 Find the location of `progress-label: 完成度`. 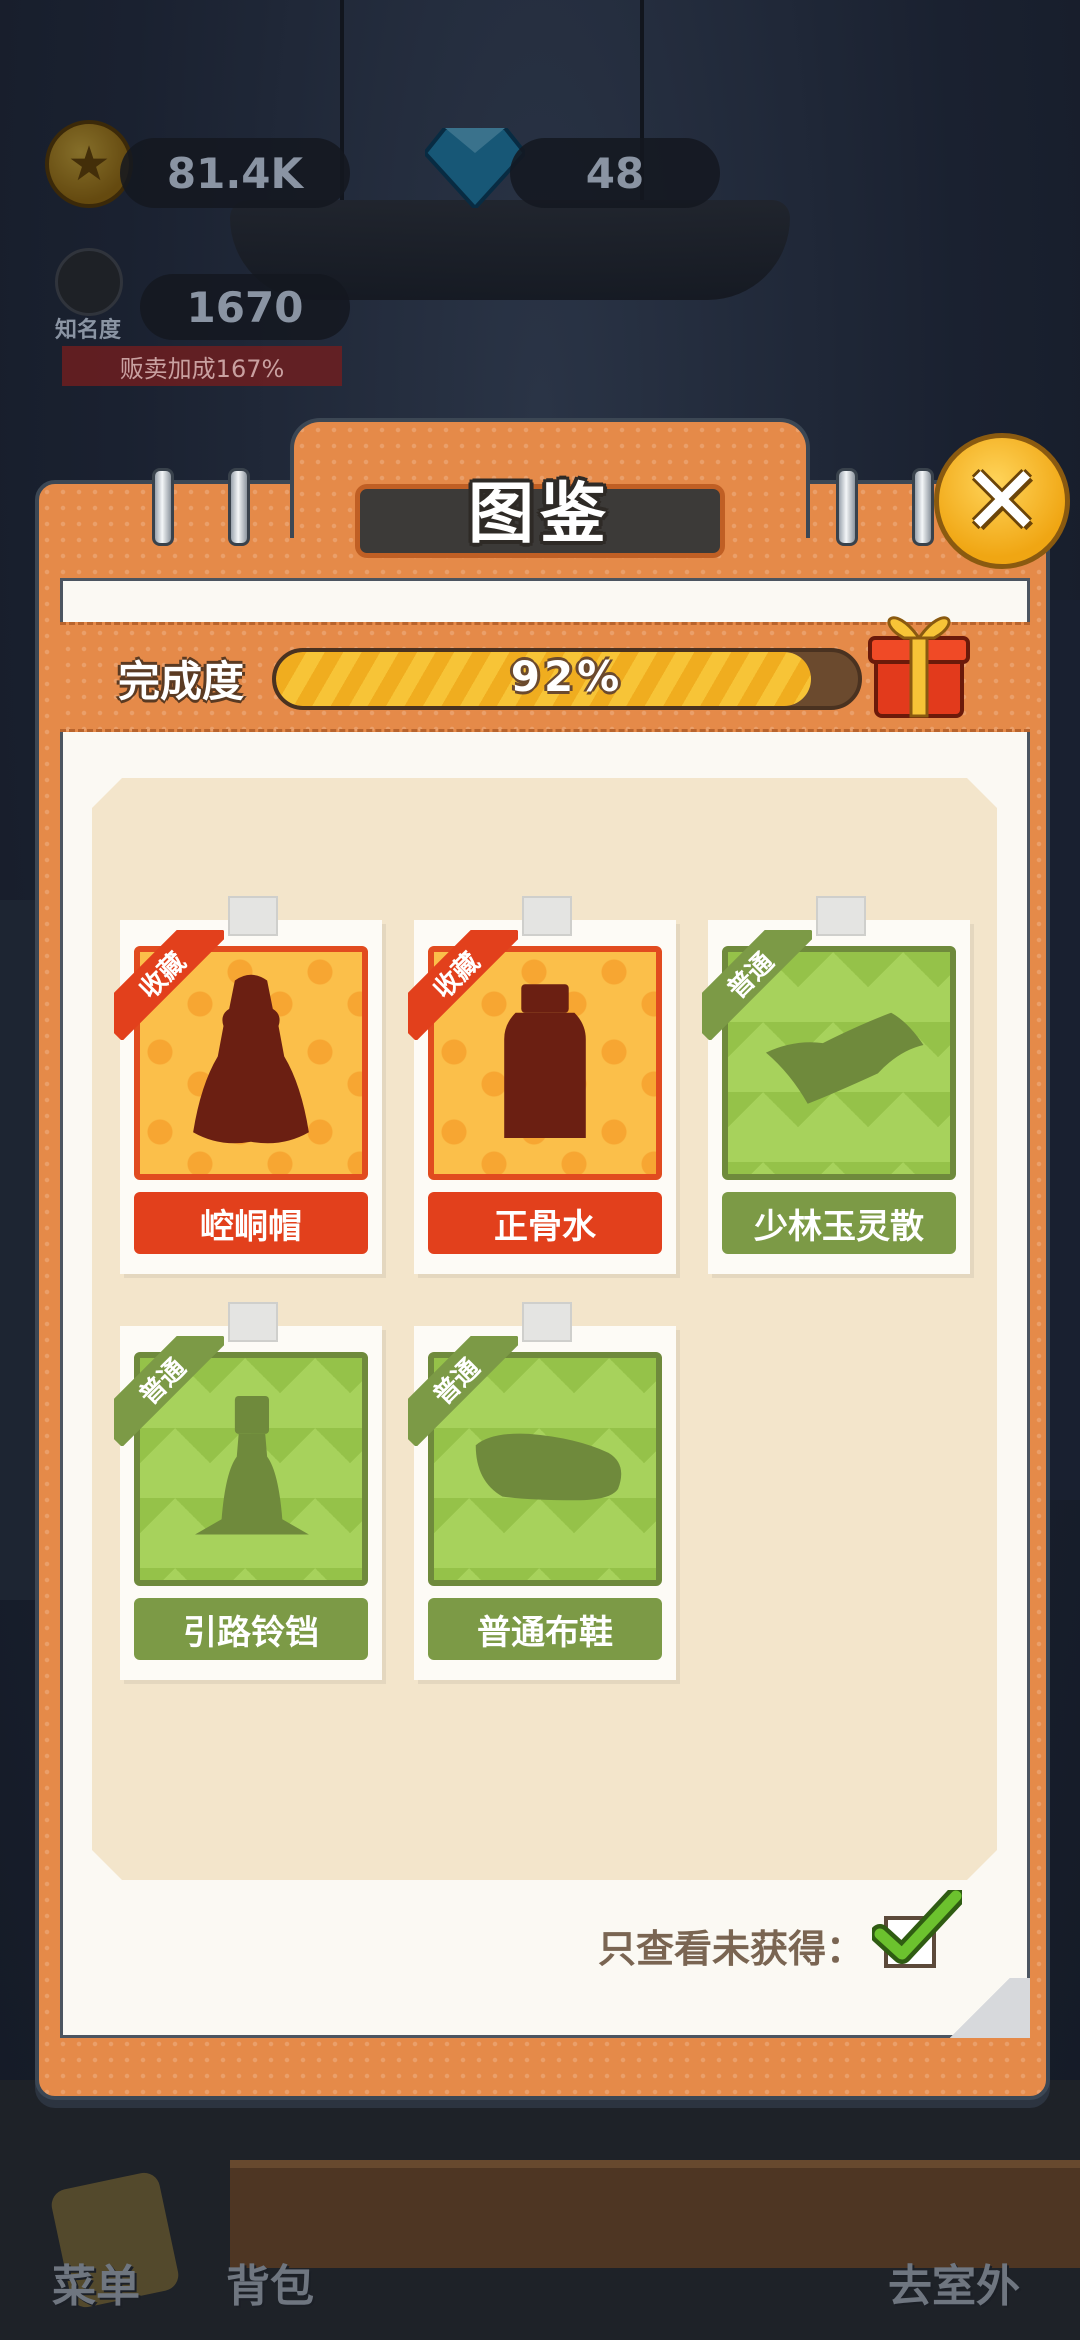

progress-label: 完成度 is located at coordinates (181, 681).